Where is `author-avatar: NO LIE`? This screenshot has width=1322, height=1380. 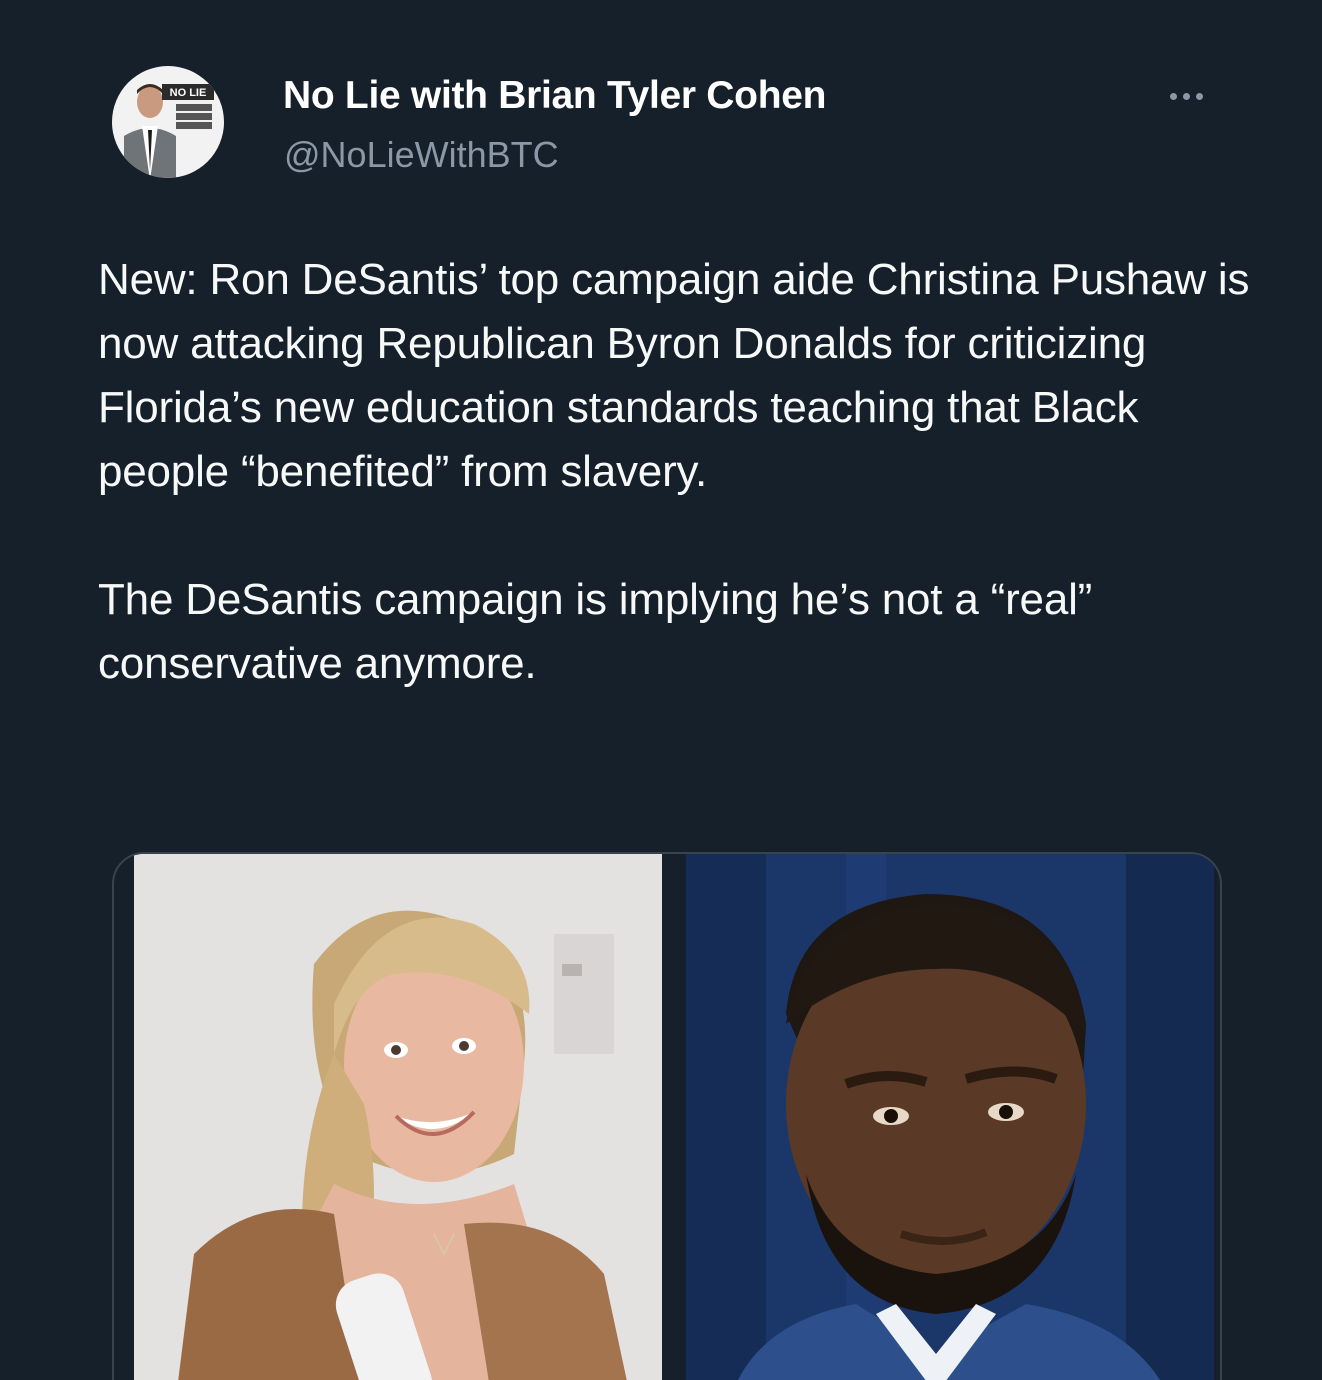
author-avatar: NO LIE is located at coordinates (168, 122).